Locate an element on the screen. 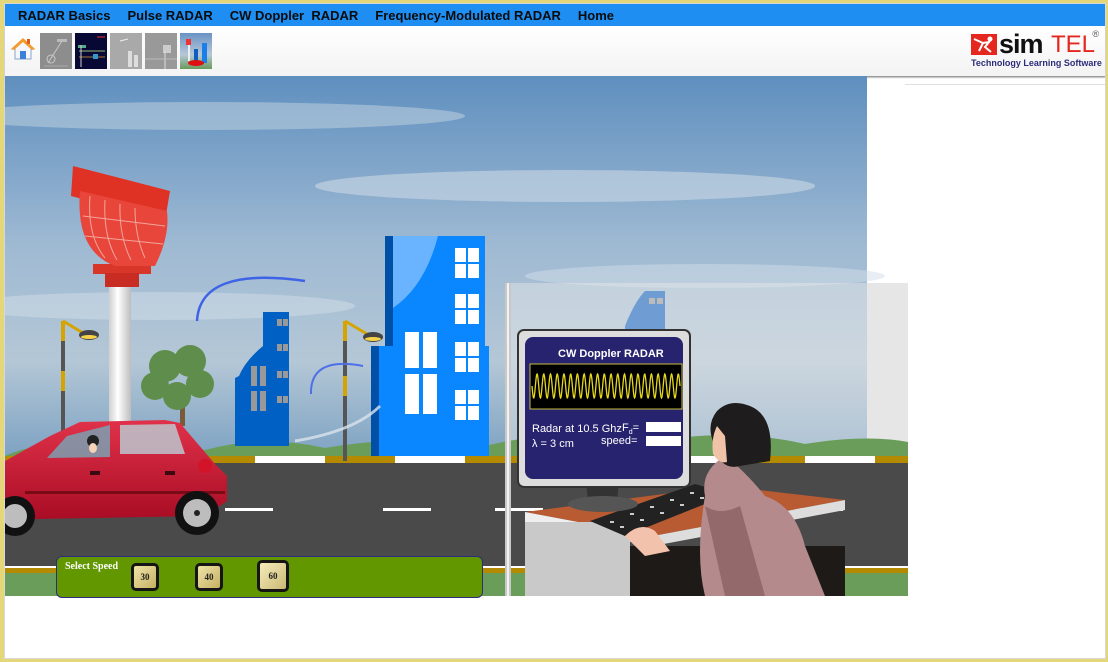  speed-selector-panel: Select Speed 30 40 60 is located at coordinates (269, 577).